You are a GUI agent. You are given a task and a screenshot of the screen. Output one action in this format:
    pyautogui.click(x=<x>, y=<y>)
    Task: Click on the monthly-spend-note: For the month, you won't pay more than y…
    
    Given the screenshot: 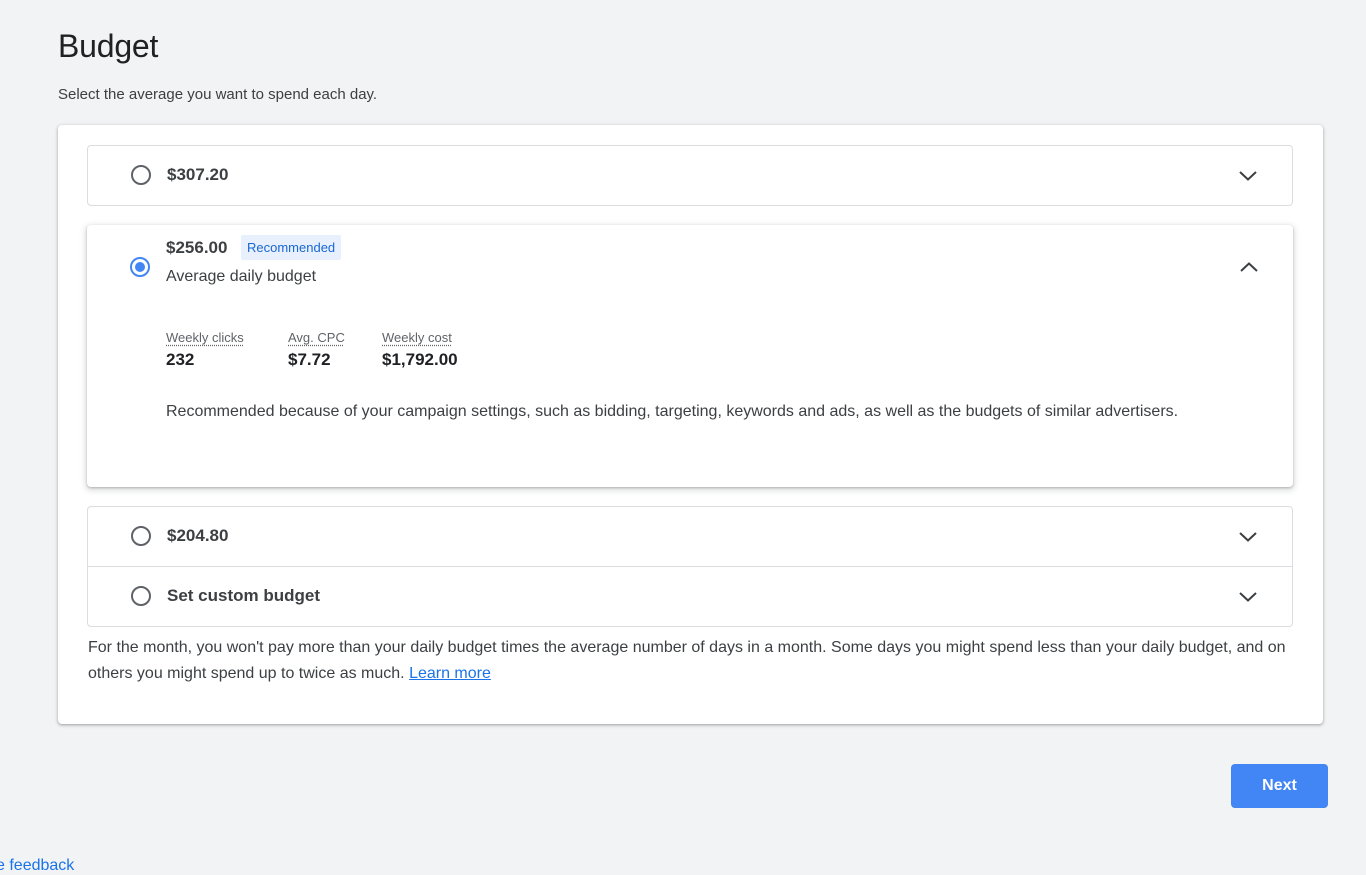 What is the action you would take?
    pyautogui.click(x=693, y=661)
    